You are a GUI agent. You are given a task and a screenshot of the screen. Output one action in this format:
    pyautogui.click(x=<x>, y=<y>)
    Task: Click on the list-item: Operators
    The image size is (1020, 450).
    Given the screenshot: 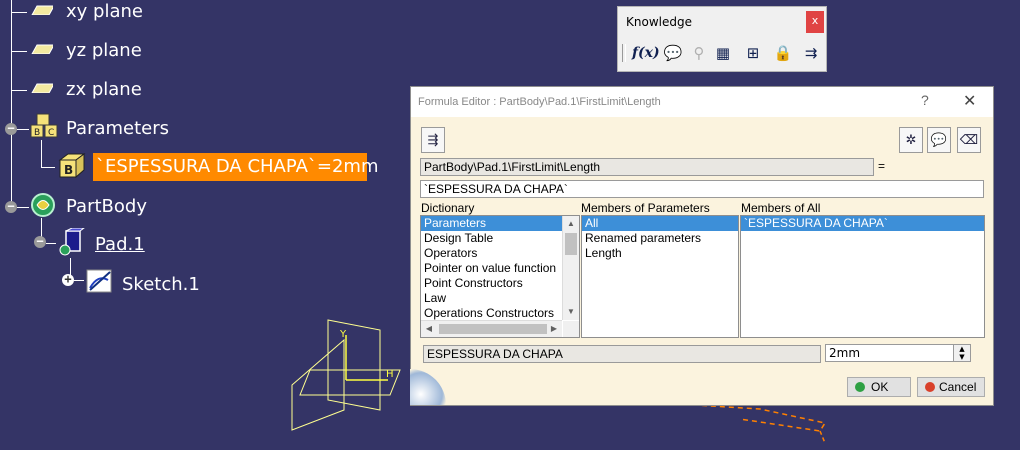 What is the action you would take?
    pyautogui.click(x=491, y=253)
    